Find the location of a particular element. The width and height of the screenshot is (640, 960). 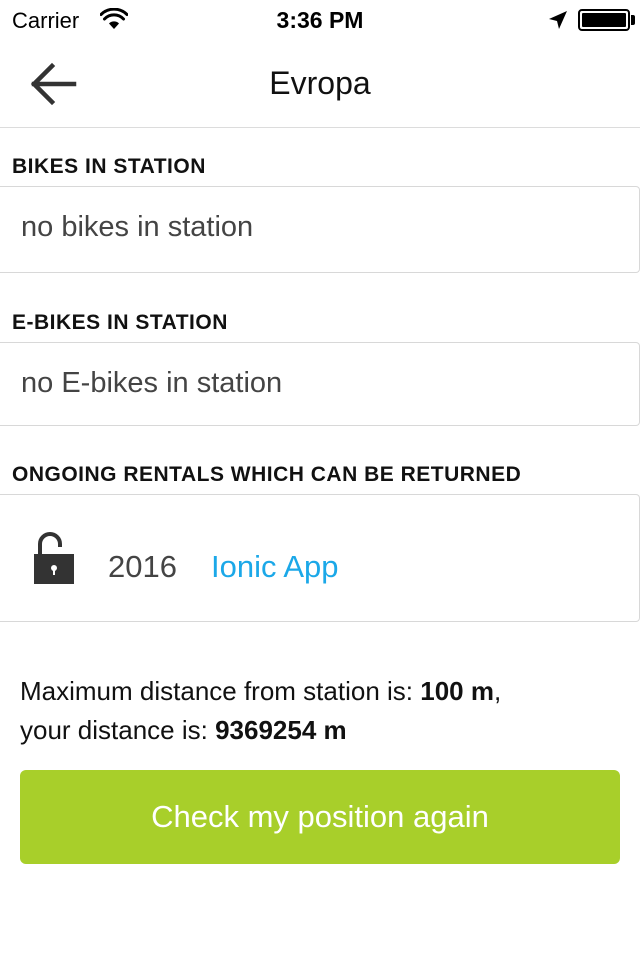

bikes-section-title: BIKES IN STATION is located at coordinates (109, 166).